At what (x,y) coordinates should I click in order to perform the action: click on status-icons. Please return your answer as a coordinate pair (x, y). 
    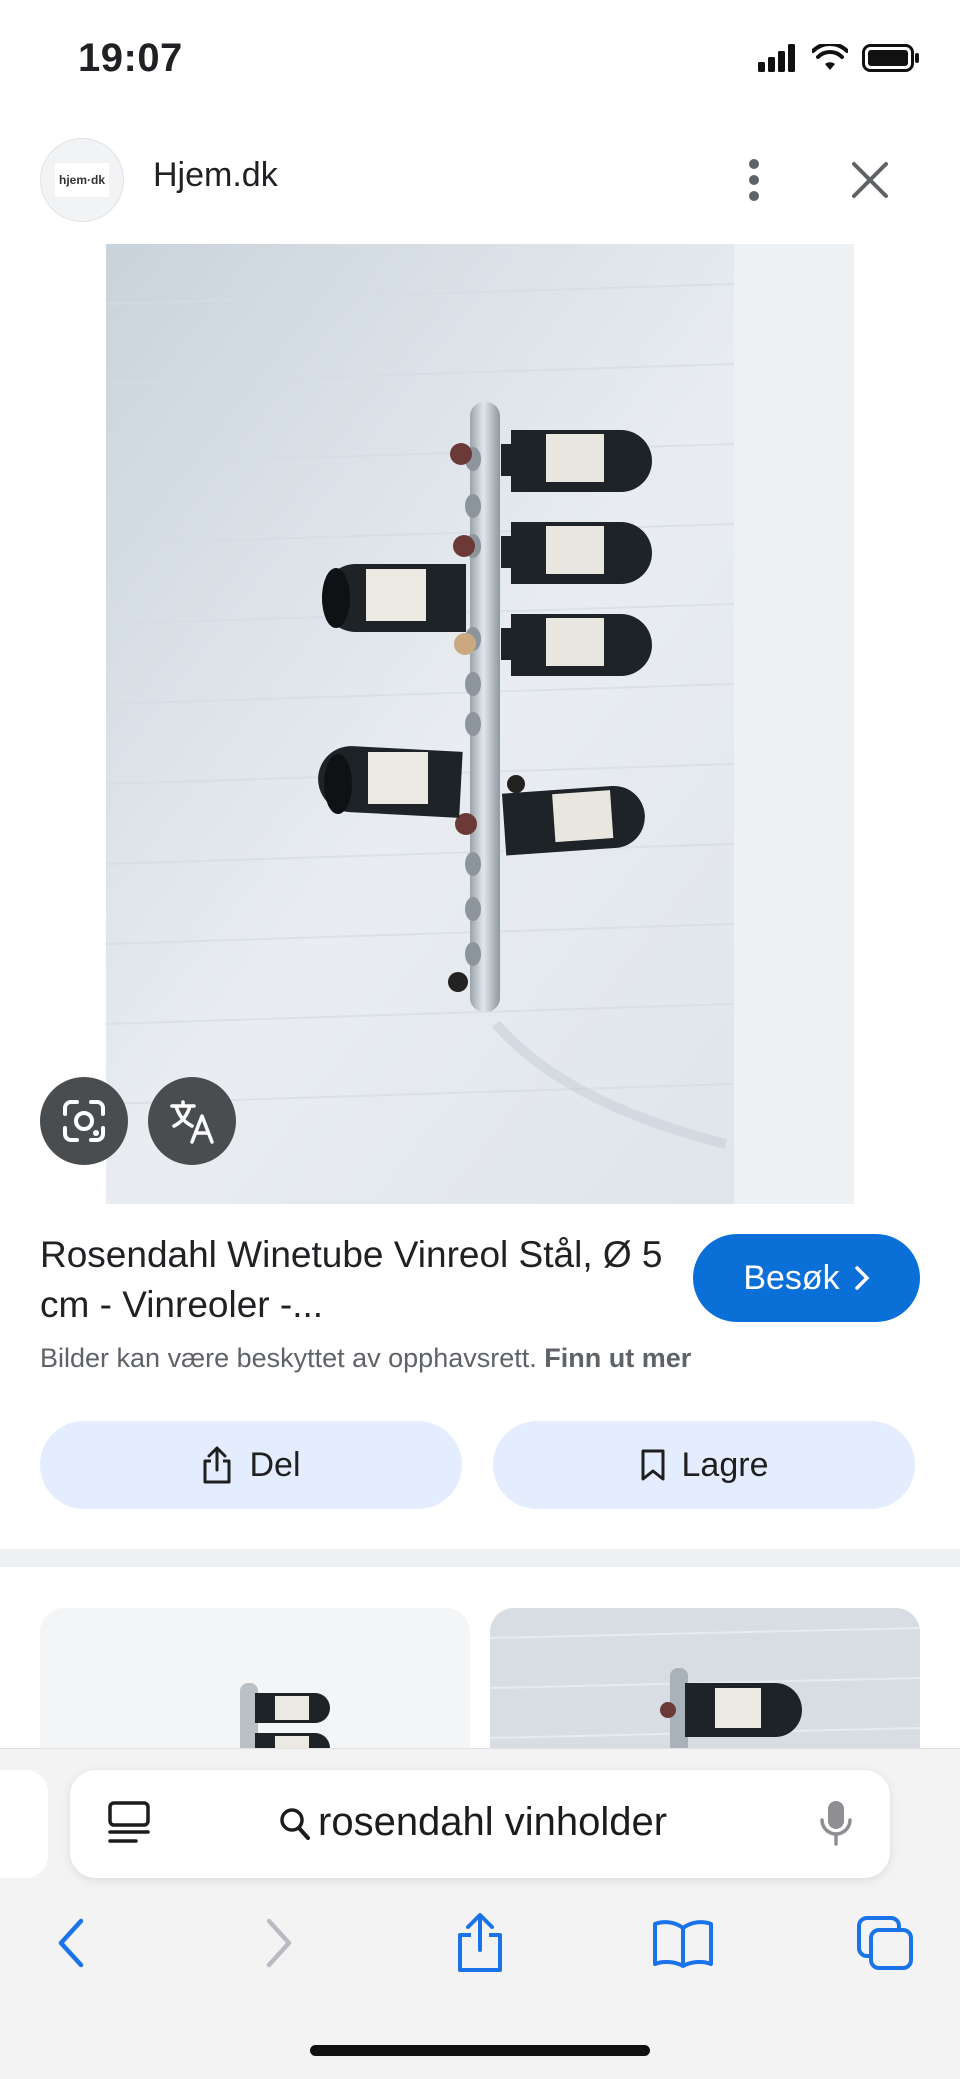
    Looking at the image, I should click on (839, 58).